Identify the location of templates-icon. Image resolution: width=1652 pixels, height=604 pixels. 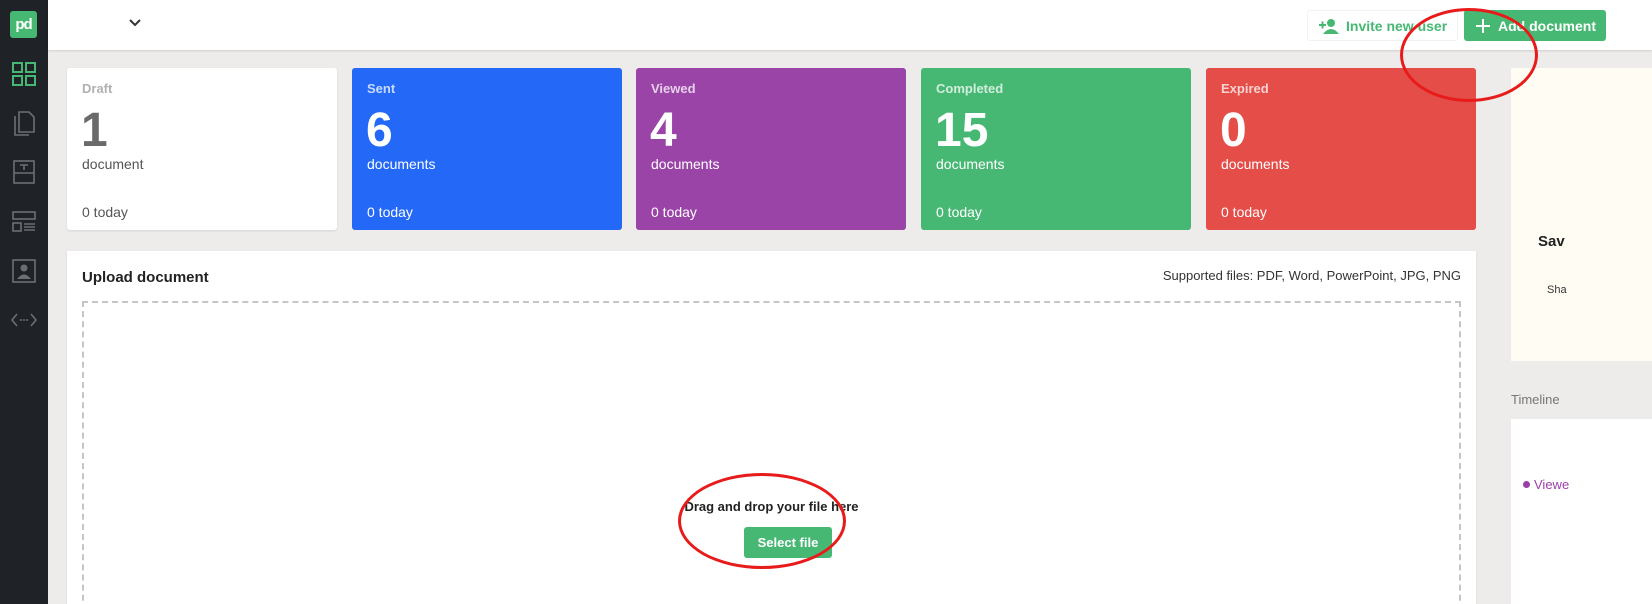
(24, 172).